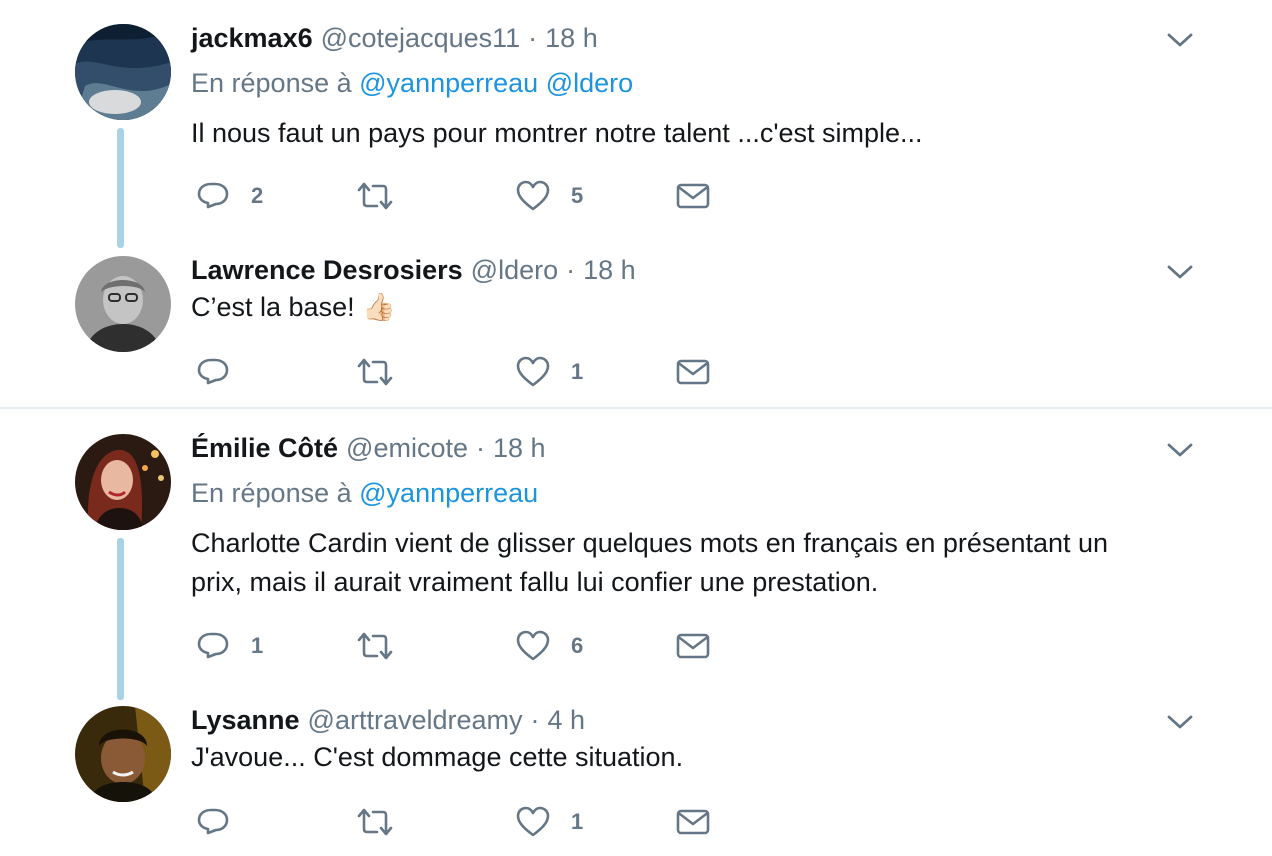  What do you see at coordinates (471, 646) in the screenshot?
I see `tweet-actions: 1 6` at bounding box center [471, 646].